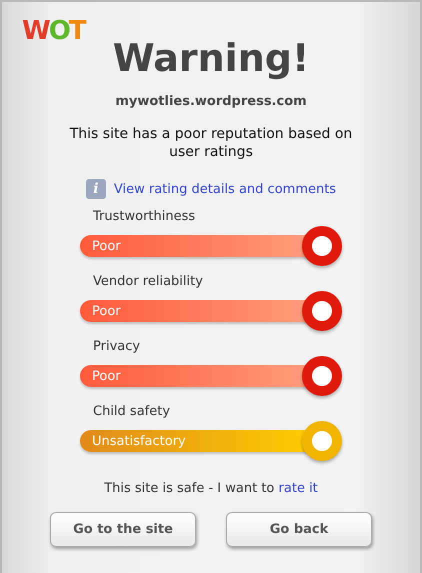 Image resolution: width=422 pixels, height=573 pixels. I want to click on rating-label: Vendor reliability, so click(148, 282).